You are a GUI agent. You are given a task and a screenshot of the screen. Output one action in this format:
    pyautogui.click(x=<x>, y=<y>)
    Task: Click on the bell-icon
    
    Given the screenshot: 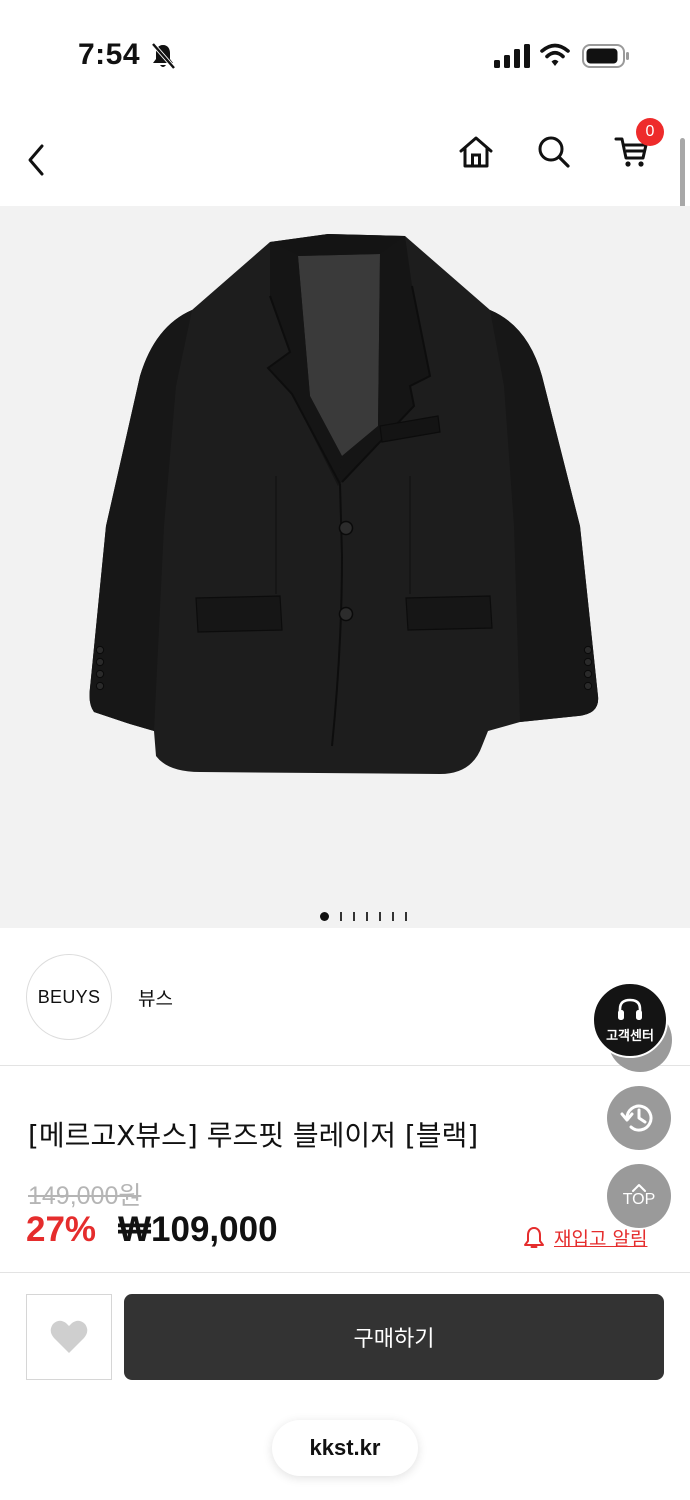 What is the action you would take?
    pyautogui.click(x=534, y=1237)
    